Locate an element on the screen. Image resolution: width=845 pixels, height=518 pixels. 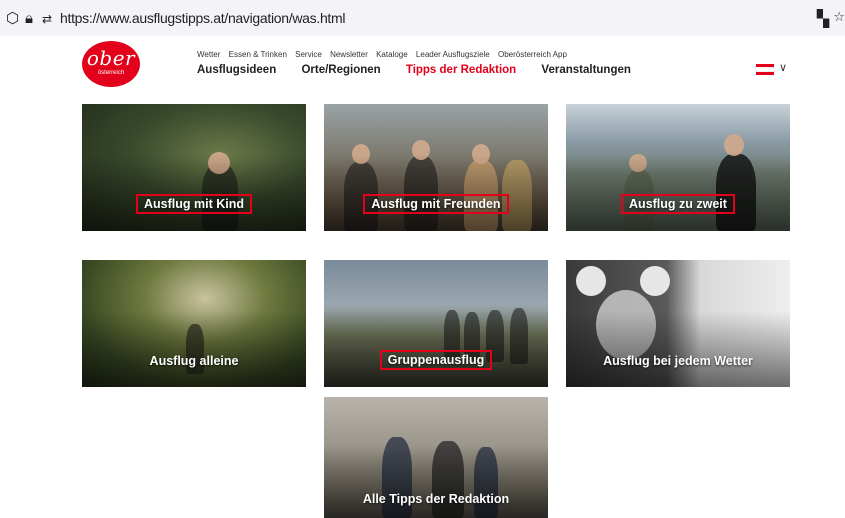
top-nav-essen-trinken: Essen & Trinken is located at coordinates (258, 54).